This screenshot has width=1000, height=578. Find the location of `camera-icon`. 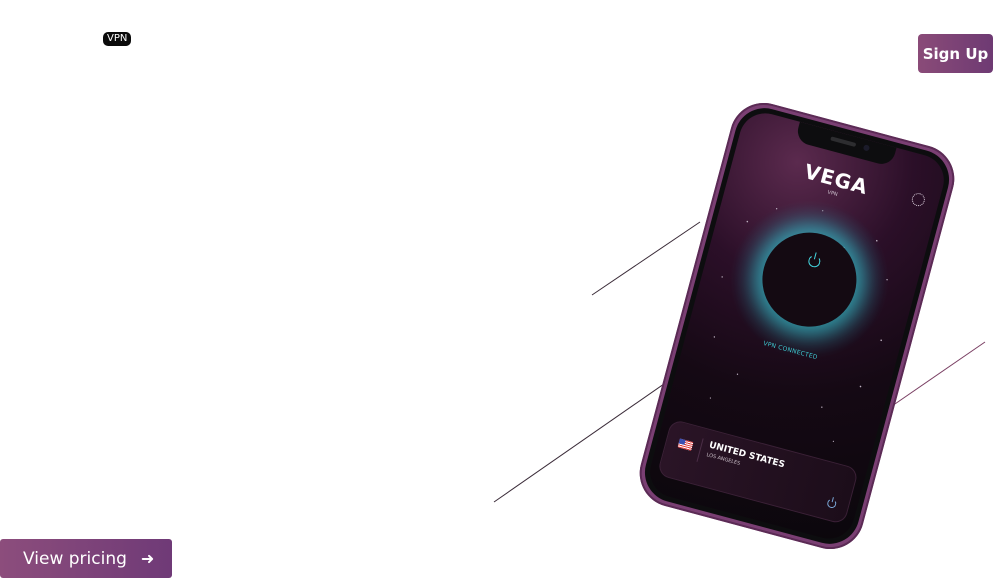

camera-icon is located at coordinates (866, 148).